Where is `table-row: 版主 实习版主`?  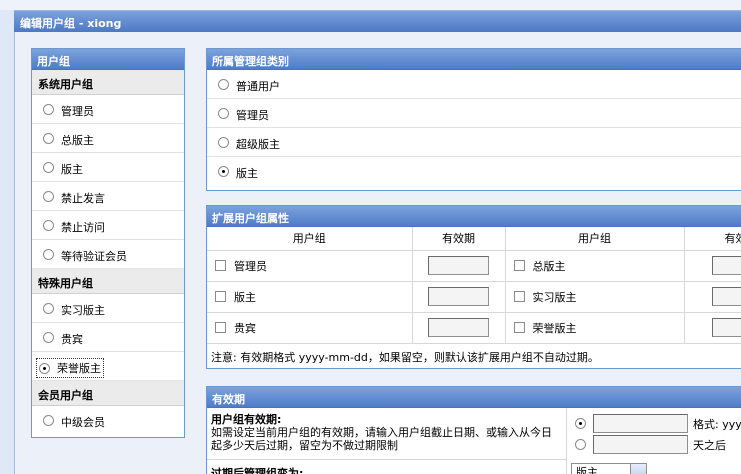 table-row: 版主 实习版主 is located at coordinates (474, 297).